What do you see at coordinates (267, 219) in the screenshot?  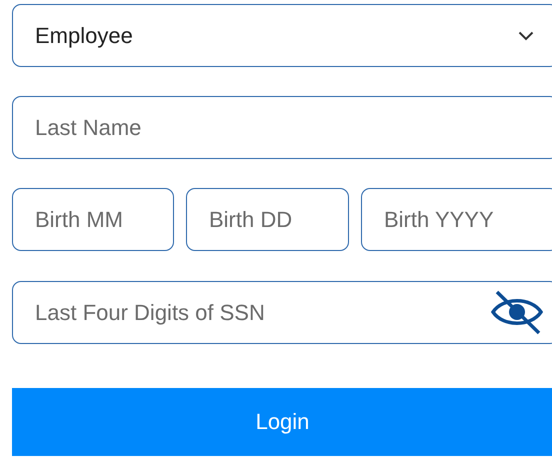 I see `birth-date-field: Birth DD` at bounding box center [267, 219].